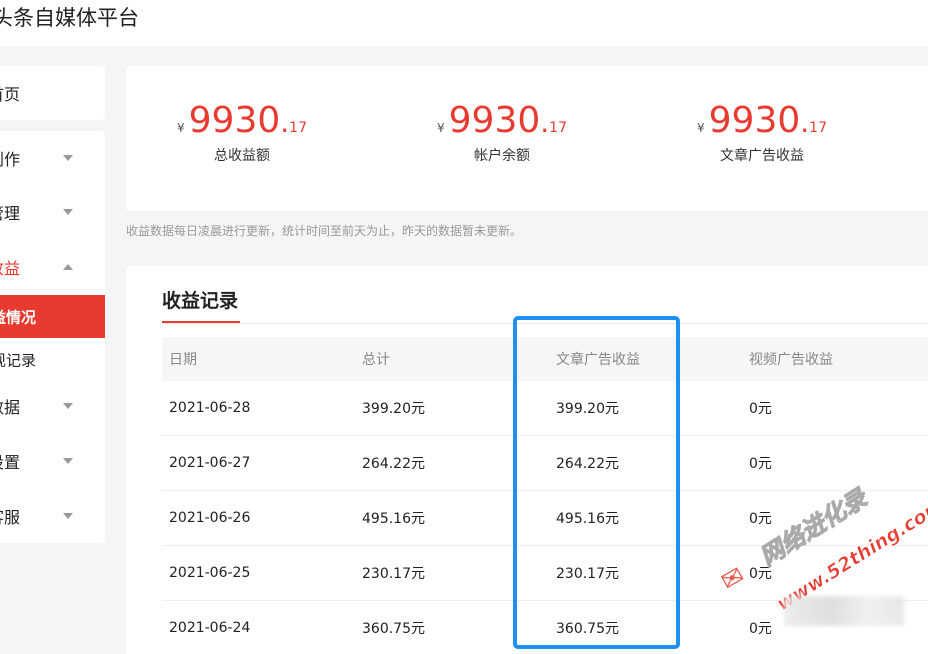  Describe the element at coordinates (52, 158) in the screenshot. I see `sidebar-item-create: 创作` at that location.